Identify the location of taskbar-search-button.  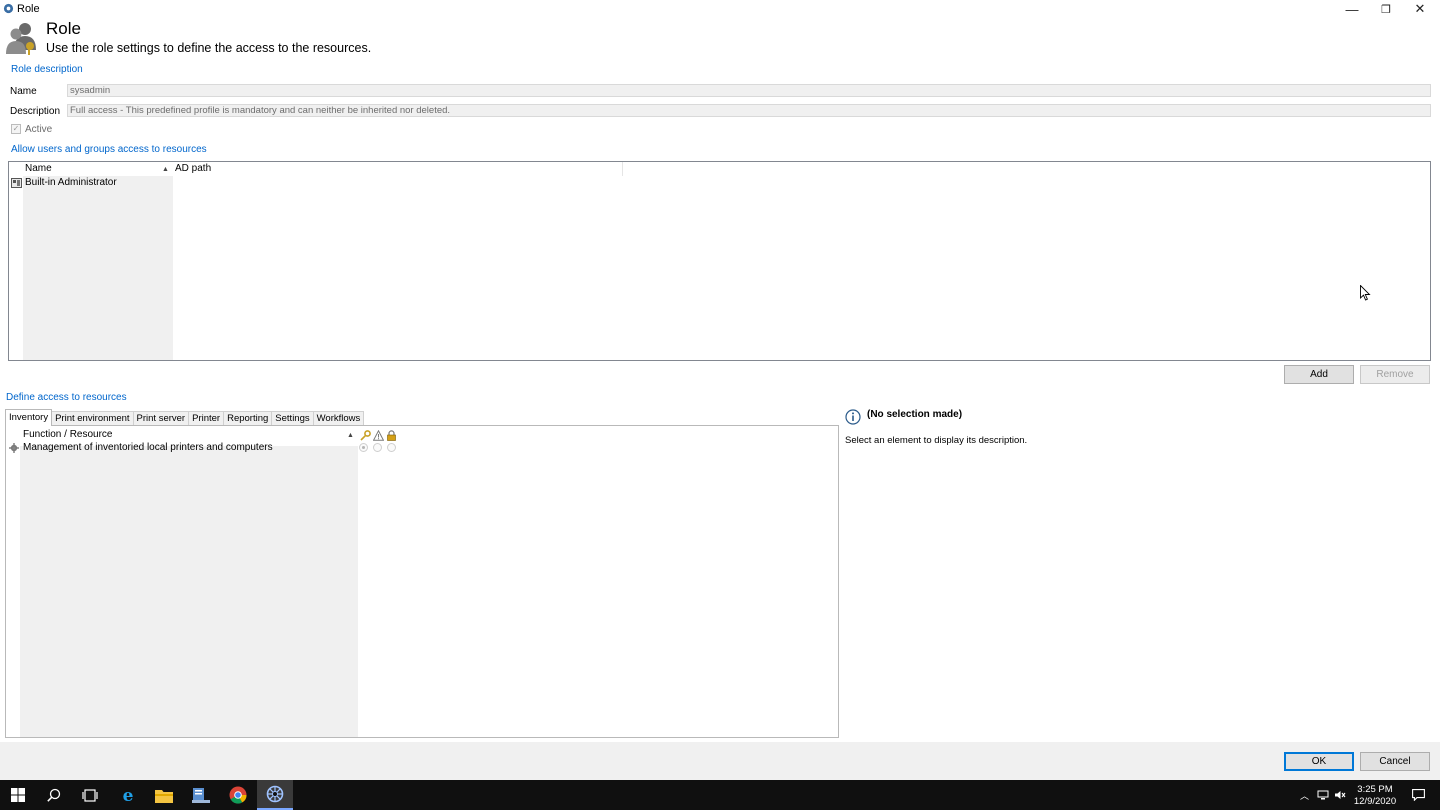
(54, 795).